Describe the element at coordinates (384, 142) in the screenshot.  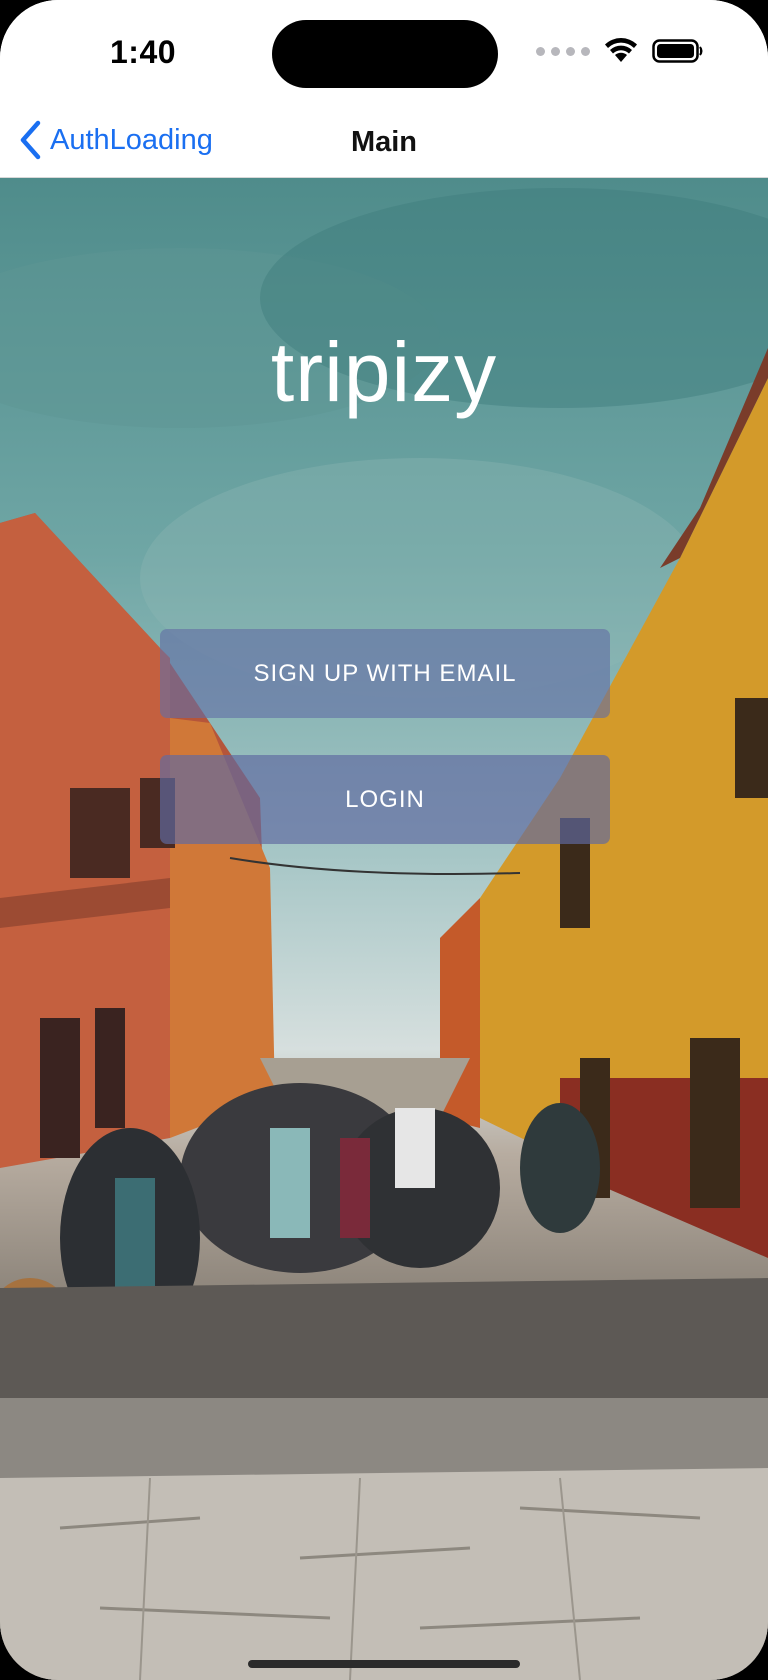
I see `page-title: Main` at that location.